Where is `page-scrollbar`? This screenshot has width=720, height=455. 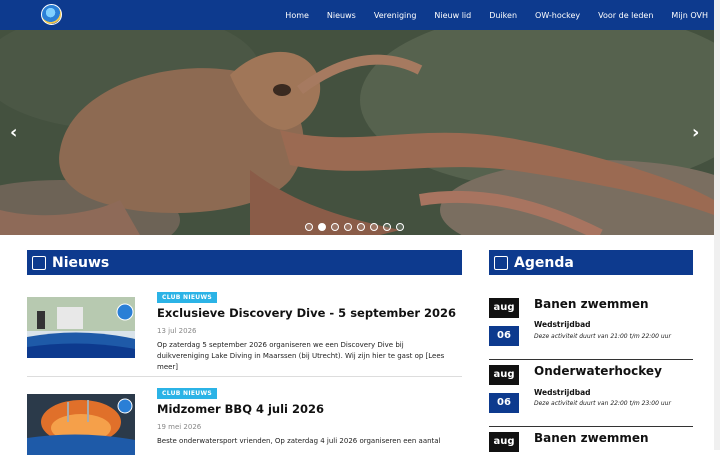 page-scrollbar is located at coordinates (717, 225).